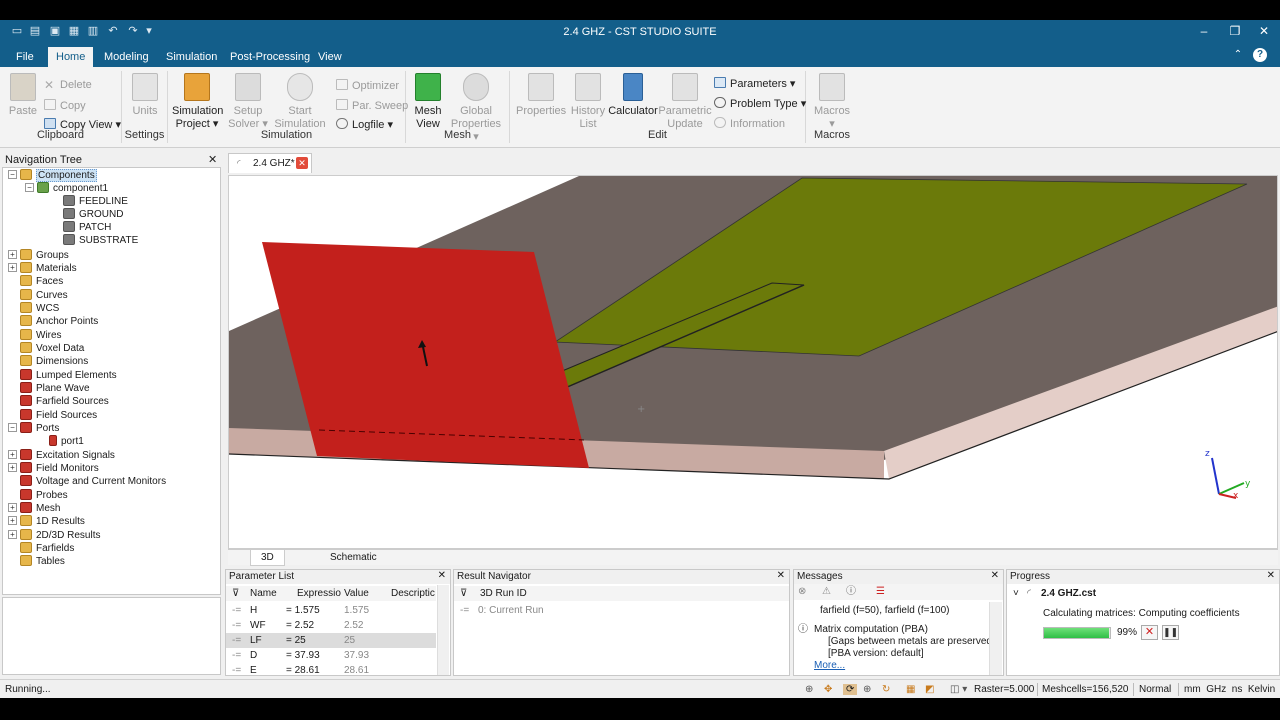  I want to click on mode-value: Normal, so click(1155, 689).